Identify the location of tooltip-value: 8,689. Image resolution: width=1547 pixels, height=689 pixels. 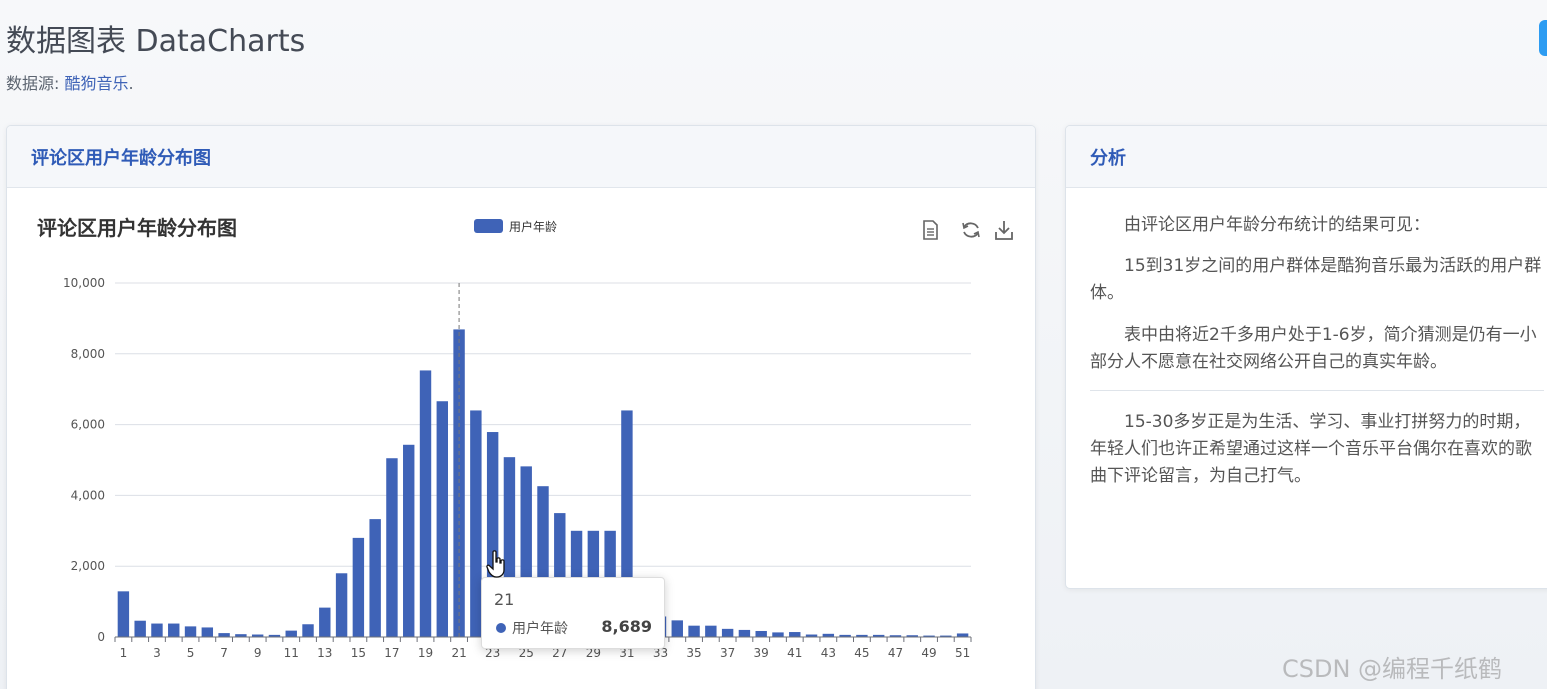
(626, 626).